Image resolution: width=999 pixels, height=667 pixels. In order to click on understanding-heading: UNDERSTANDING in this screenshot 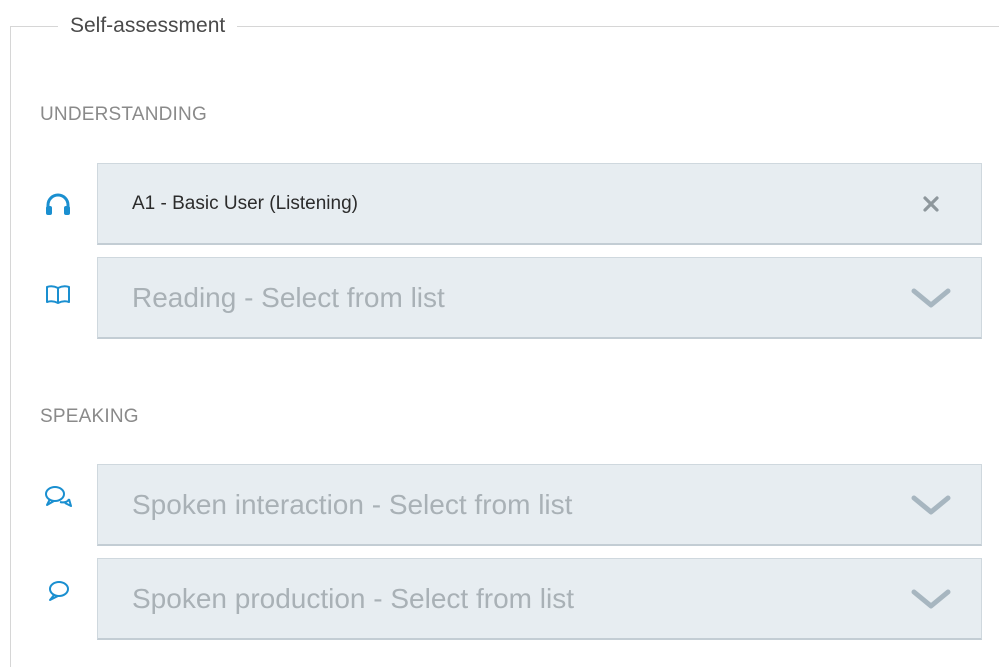, I will do `click(123, 114)`.